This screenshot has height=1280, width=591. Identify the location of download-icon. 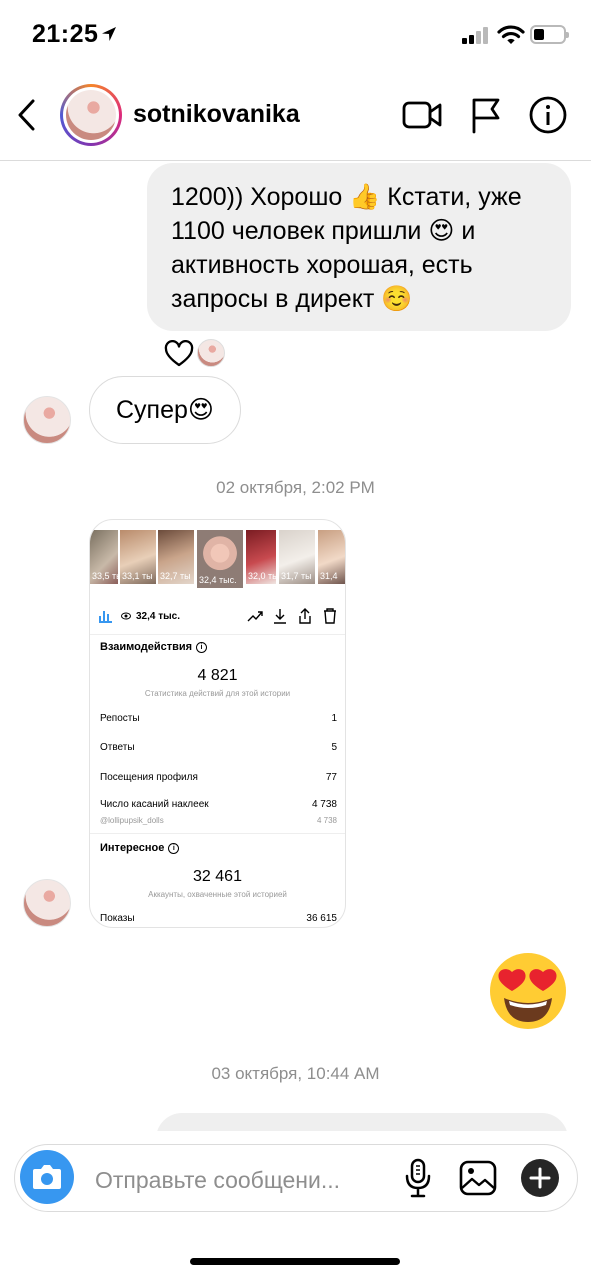
(280, 616).